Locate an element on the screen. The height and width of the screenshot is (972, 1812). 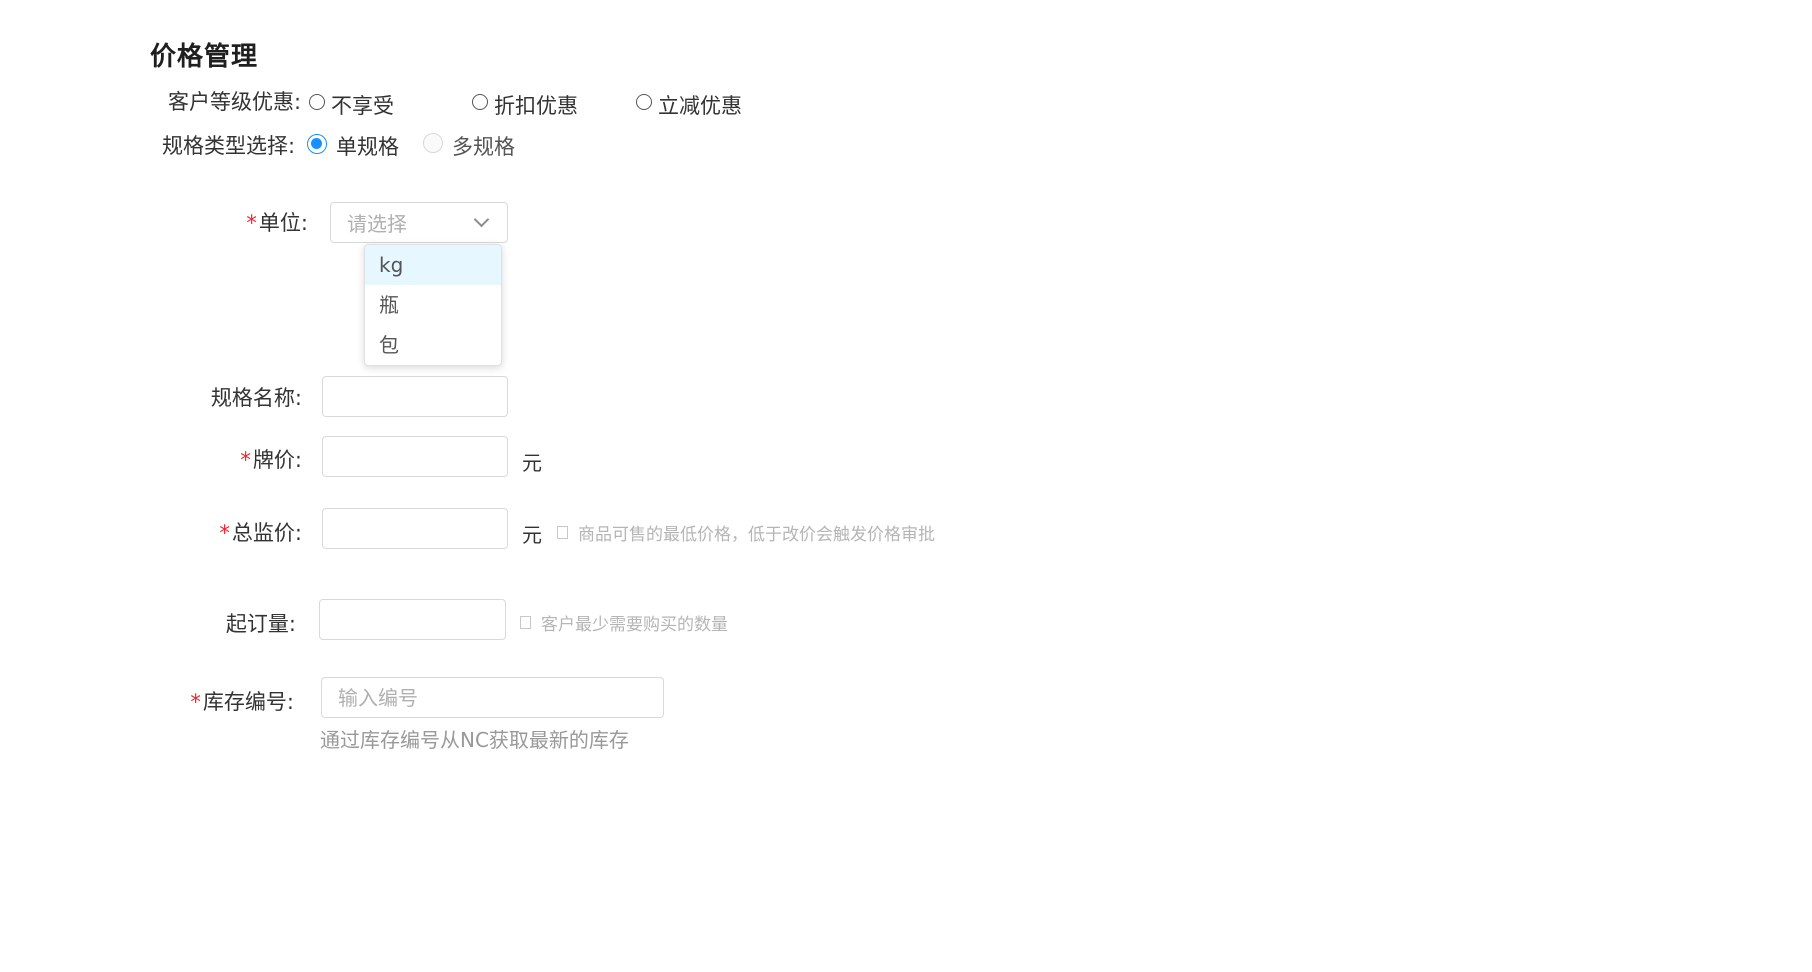
radio-instant-reduction: 立减优惠 is located at coordinates (689, 105).